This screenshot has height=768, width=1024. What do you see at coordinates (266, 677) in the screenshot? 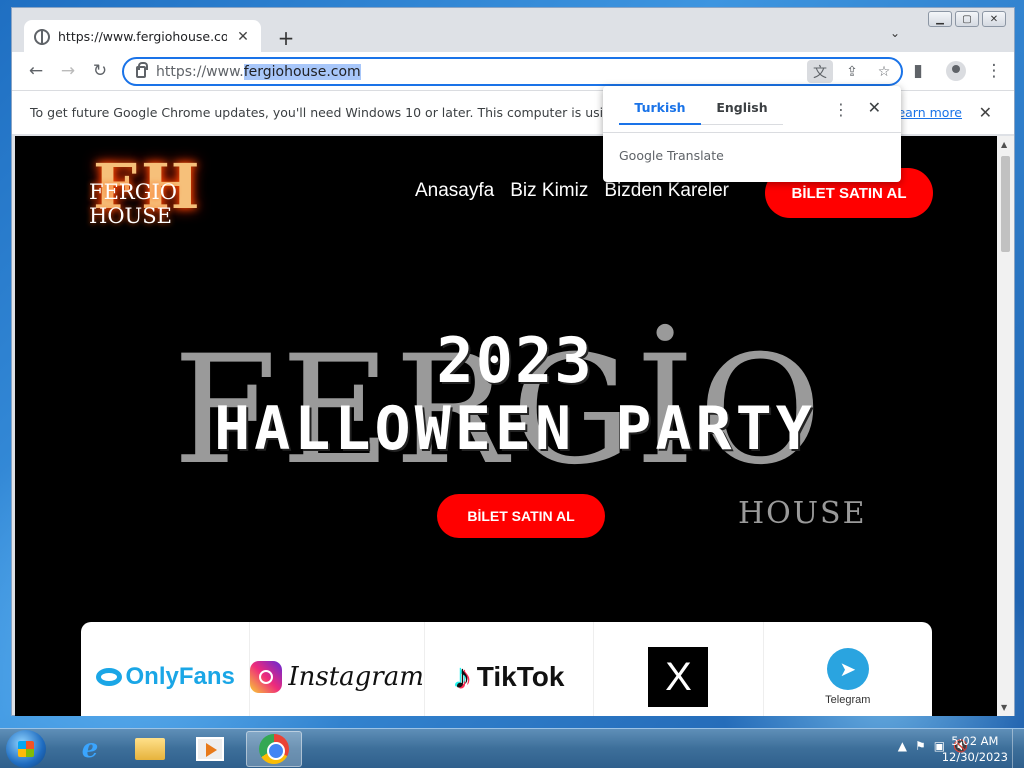
I see `instagram-icon` at bounding box center [266, 677].